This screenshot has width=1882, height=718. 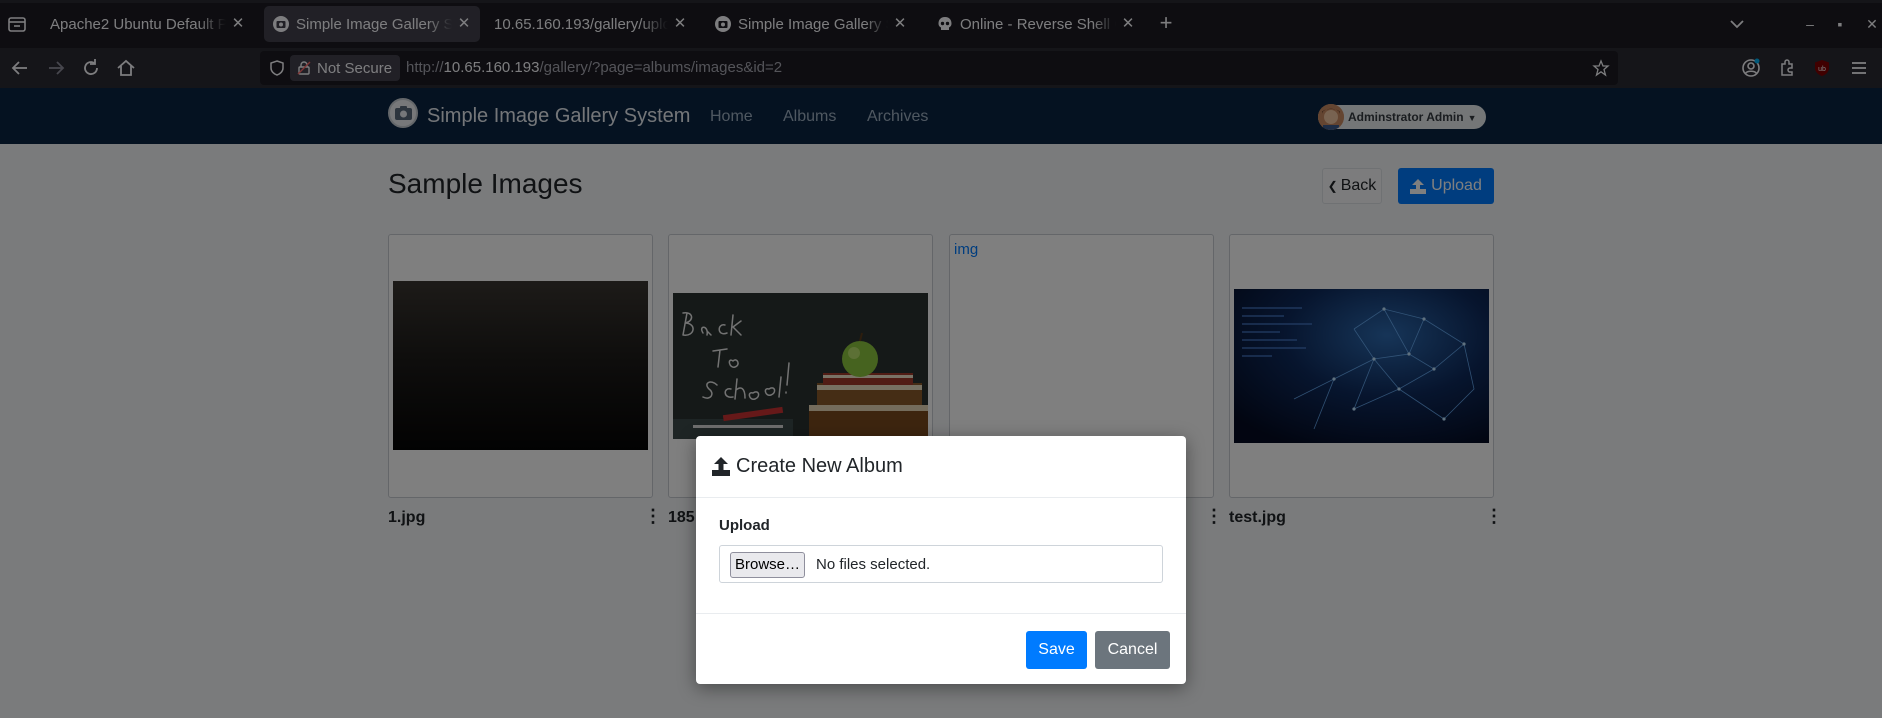 I want to click on upload-field-label: Upload, so click(x=744, y=525).